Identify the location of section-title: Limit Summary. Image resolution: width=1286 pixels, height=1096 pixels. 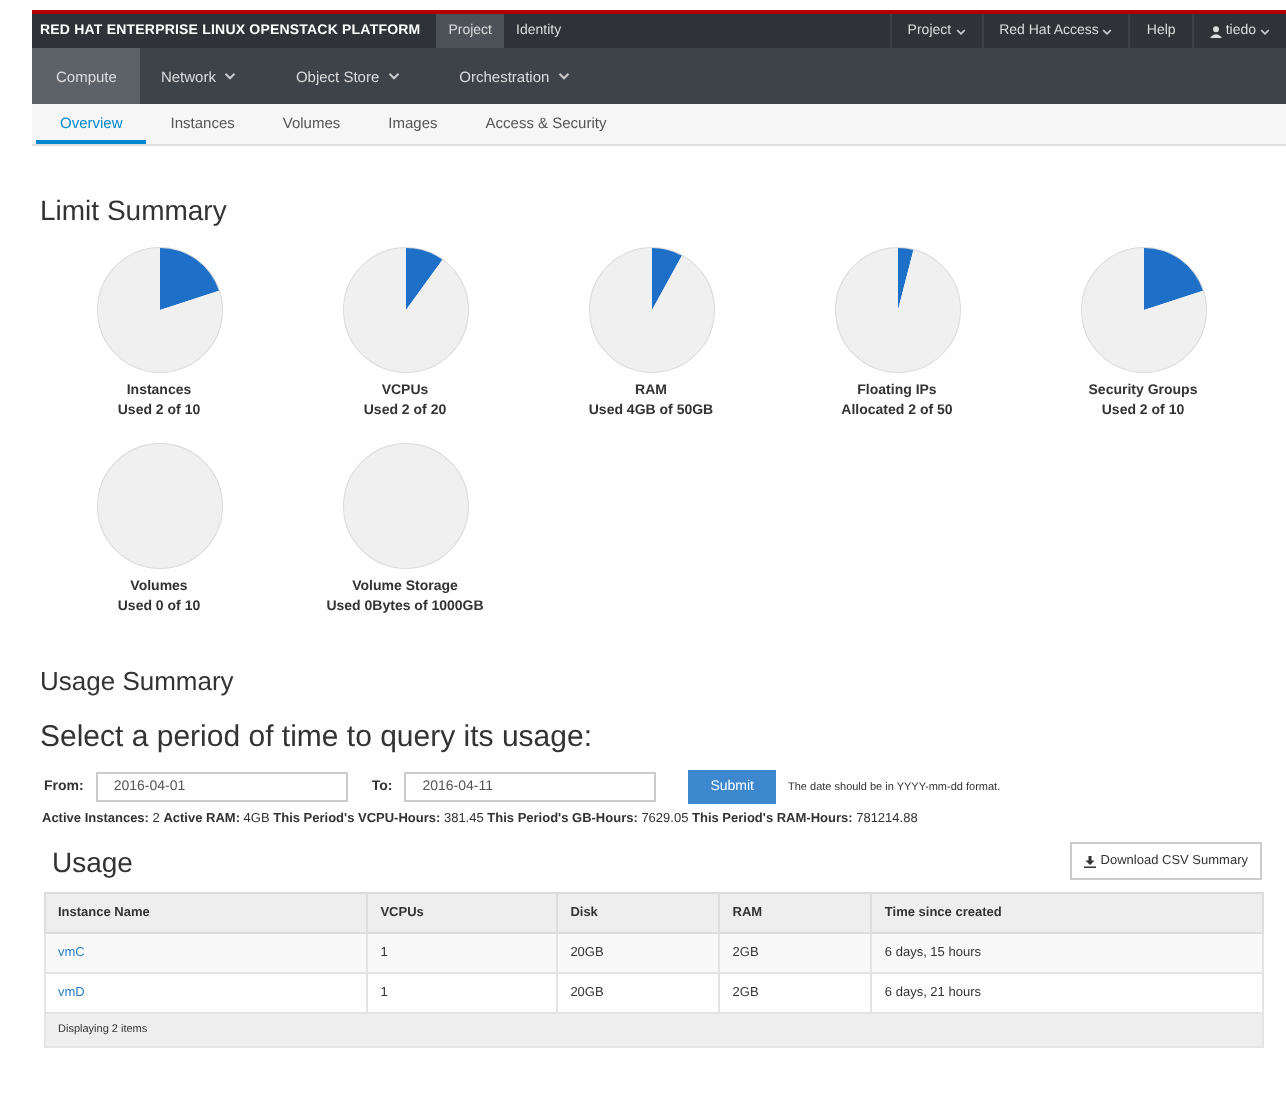
(134, 210).